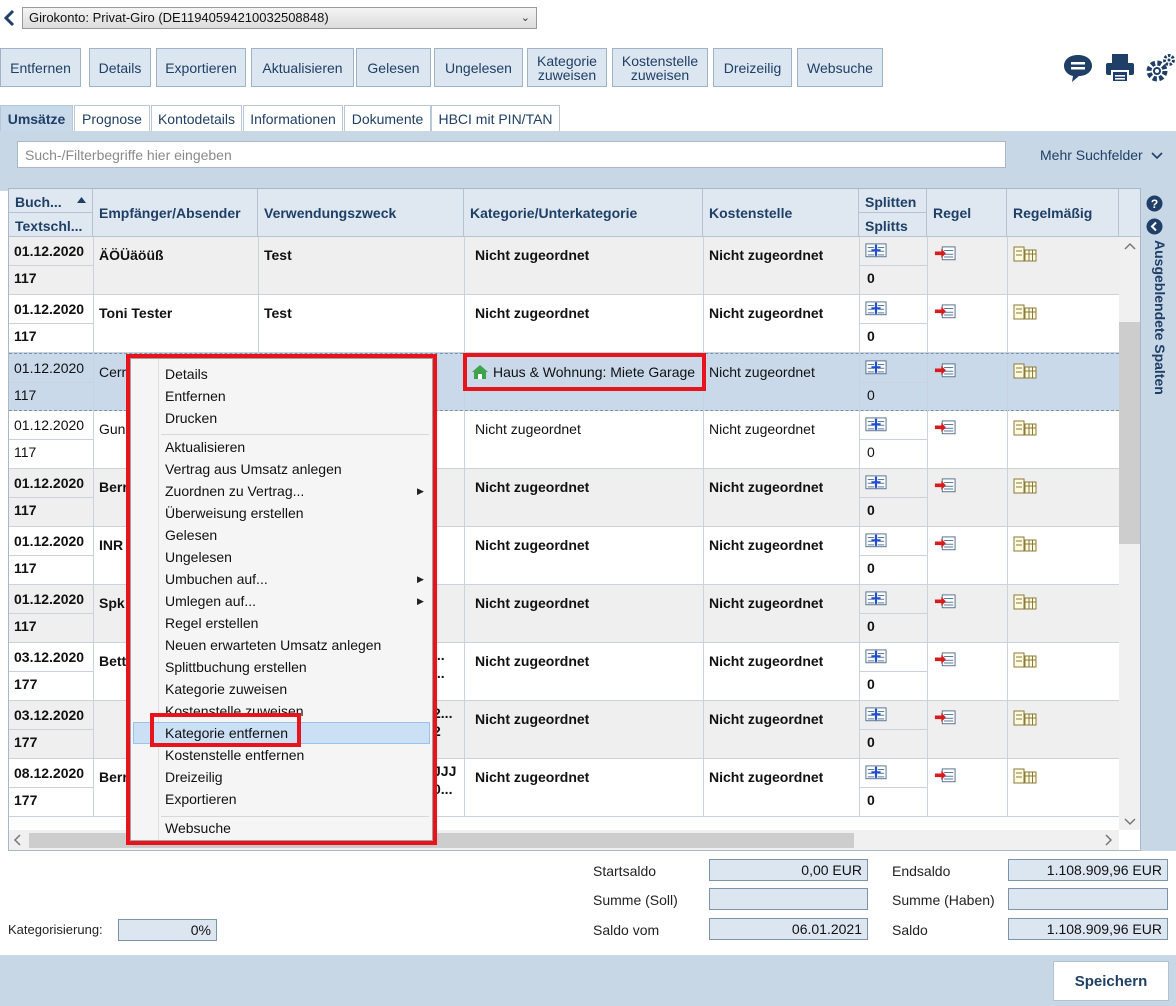 This screenshot has width=1176, height=1006. I want to click on row-code: 177, so click(26, 800).